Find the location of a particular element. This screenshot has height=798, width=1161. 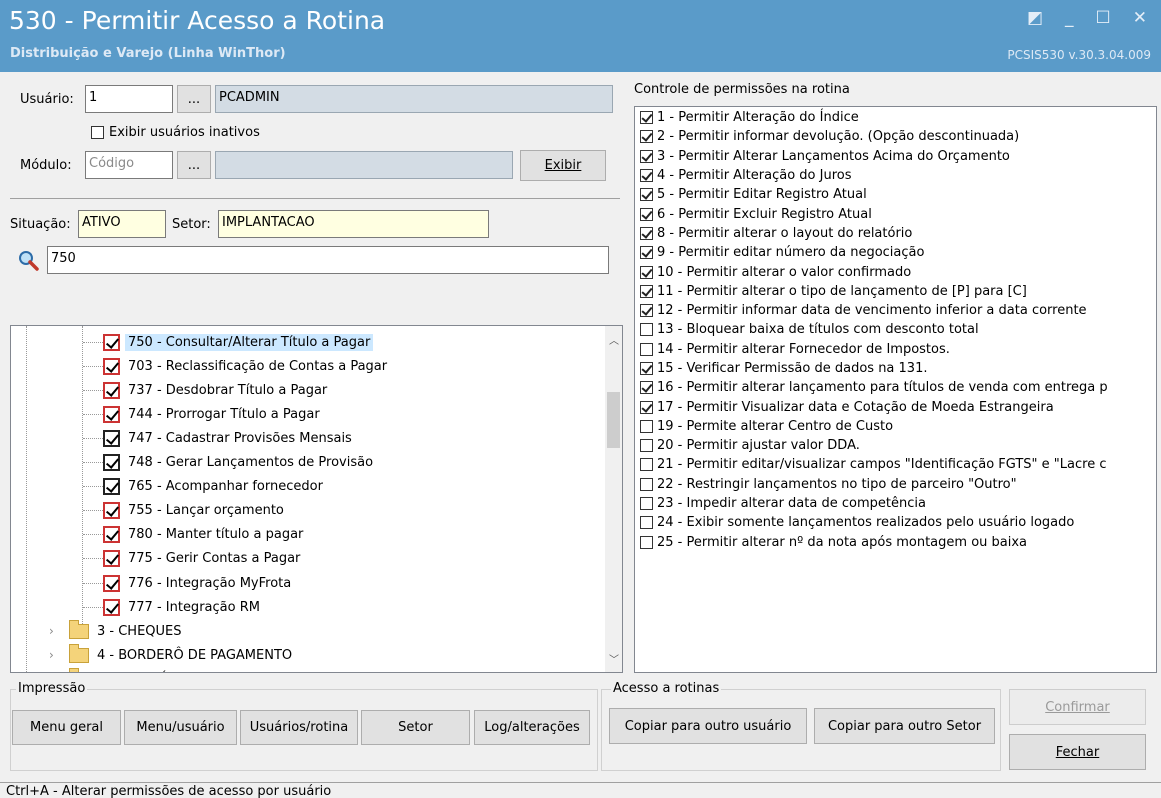

permission-item: 20 - Permitir ajustar valor DDA. is located at coordinates (895, 445).